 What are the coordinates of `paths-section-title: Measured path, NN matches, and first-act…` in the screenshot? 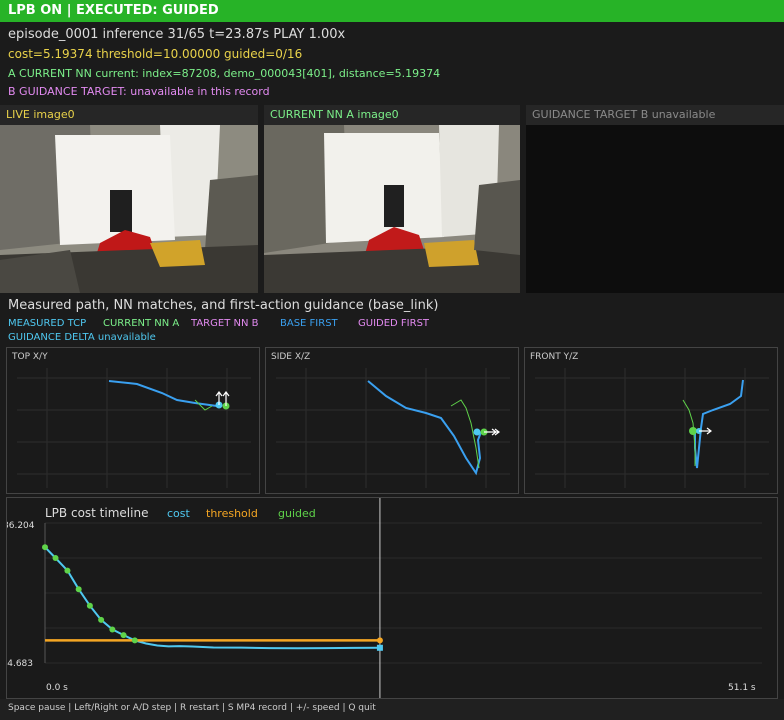 It's located at (223, 305).